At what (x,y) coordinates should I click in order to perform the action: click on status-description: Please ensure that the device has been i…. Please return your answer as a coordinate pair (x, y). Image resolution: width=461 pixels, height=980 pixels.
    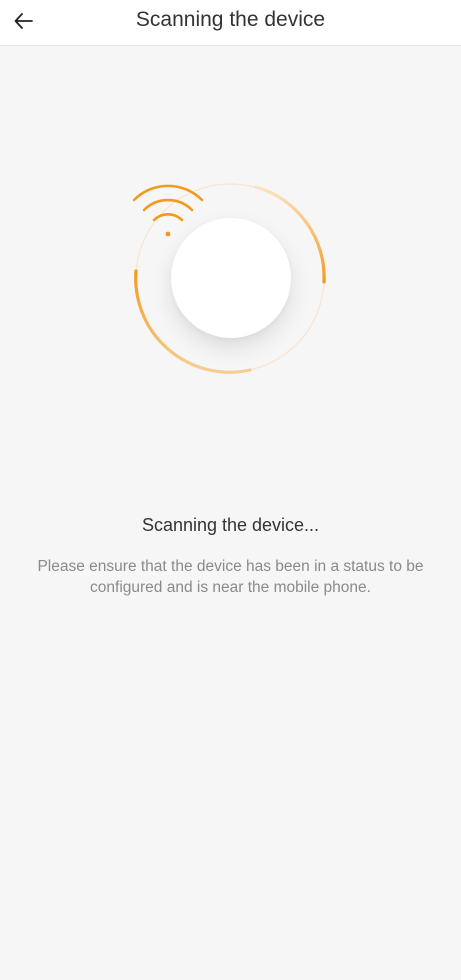
    Looking at the image, I should click on (230, 577).